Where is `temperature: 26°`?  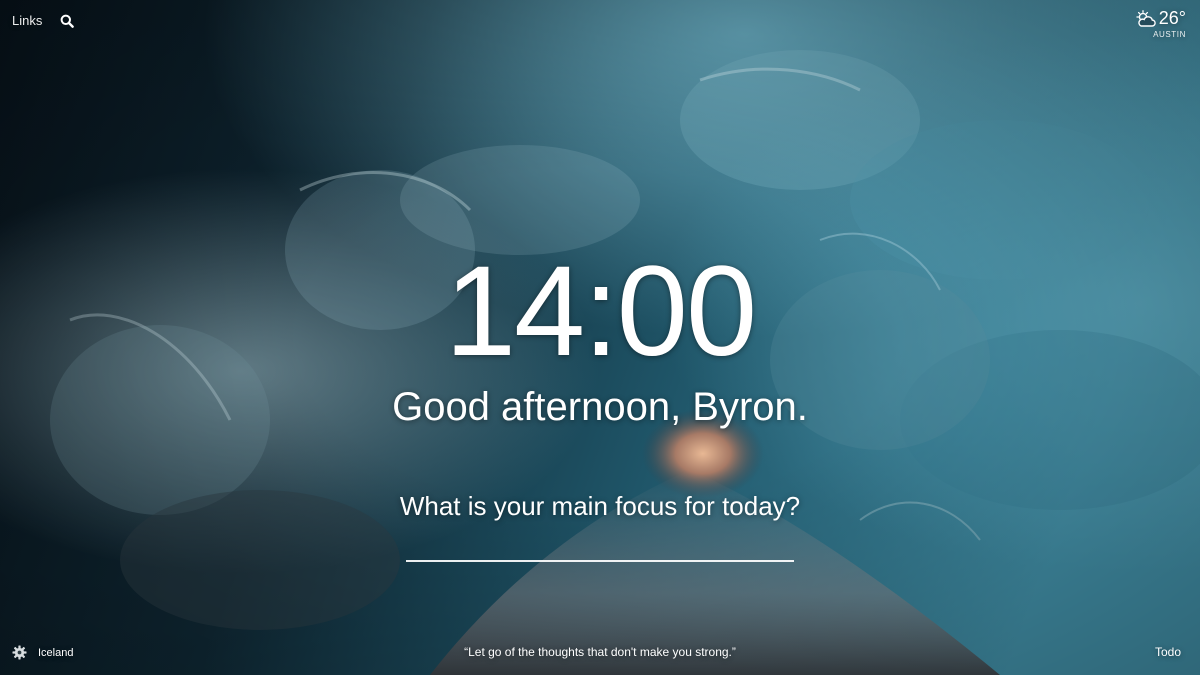
temperature: 26° is located at coordinates (1172, 18).